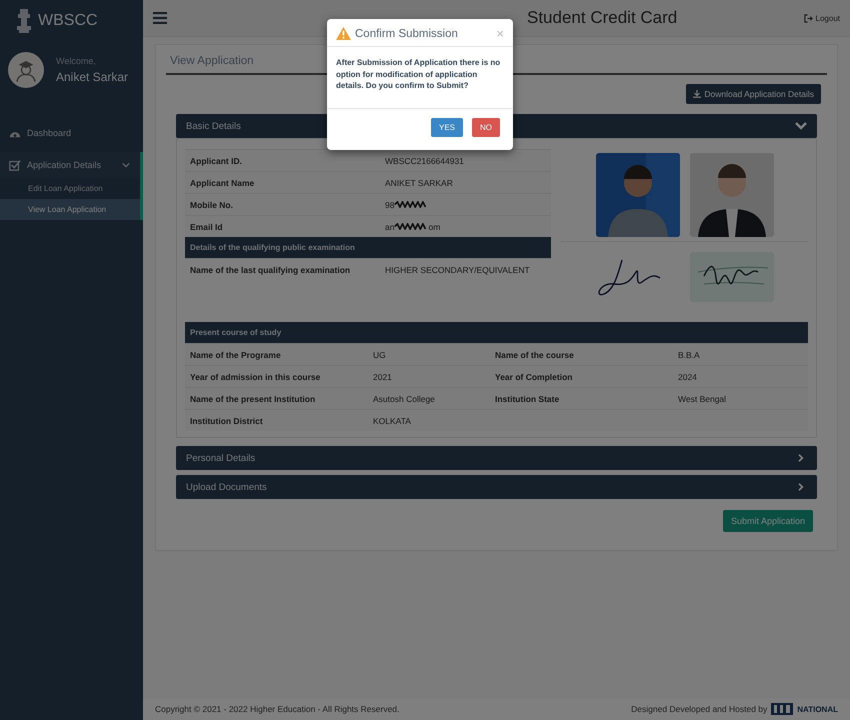 This screenshot has width=850, height=720. What do you see at coordinates (277, 709) in the screenshot?
I see `copyright-text: Copyright © 2021 - 2022 Higher Education - All Rights Reserved.` at bounding box center [277, 709].